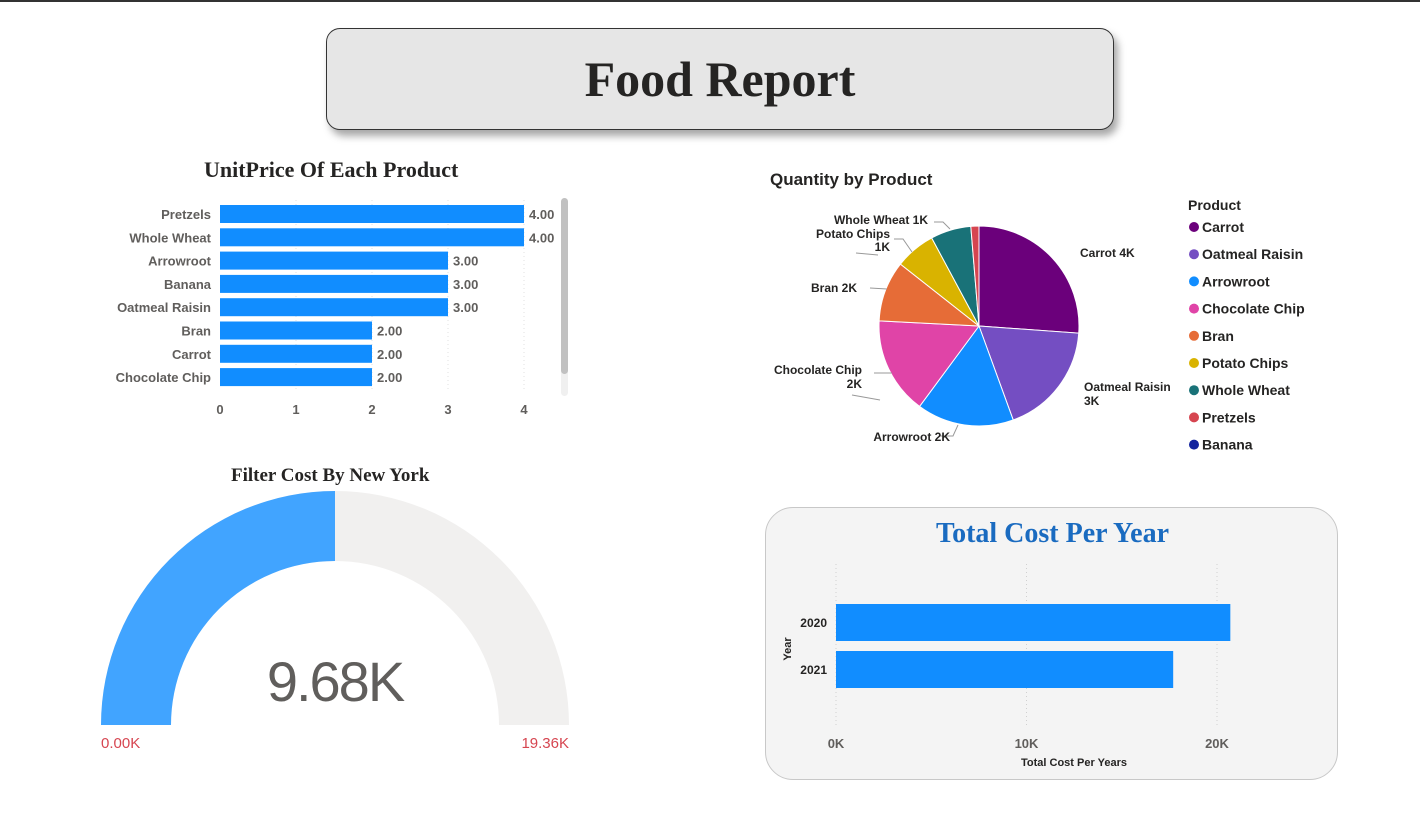 The height and width of the screenshot is (822, 1420). What do you see at coordinates (788, 649) in the screenshot?
I see `total-yaxis-label: Year` at bounding box center [788, 649].